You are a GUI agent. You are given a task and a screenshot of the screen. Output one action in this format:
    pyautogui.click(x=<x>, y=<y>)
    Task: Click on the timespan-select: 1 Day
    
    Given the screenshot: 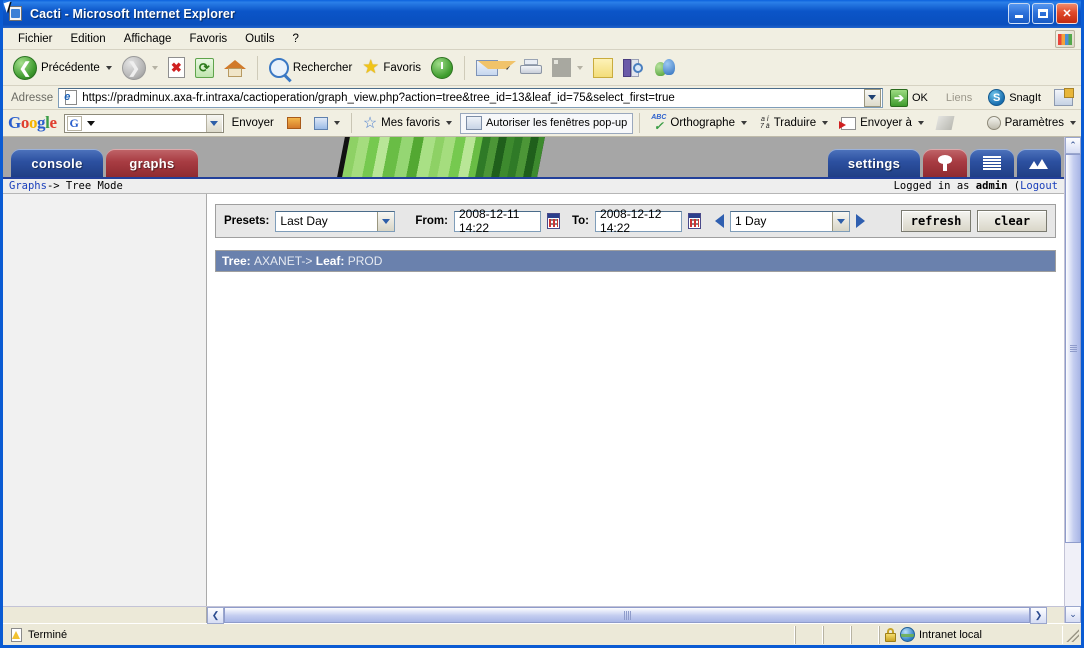 What is the action you would take?
    pyautogui.click(x=790, y=221)
    